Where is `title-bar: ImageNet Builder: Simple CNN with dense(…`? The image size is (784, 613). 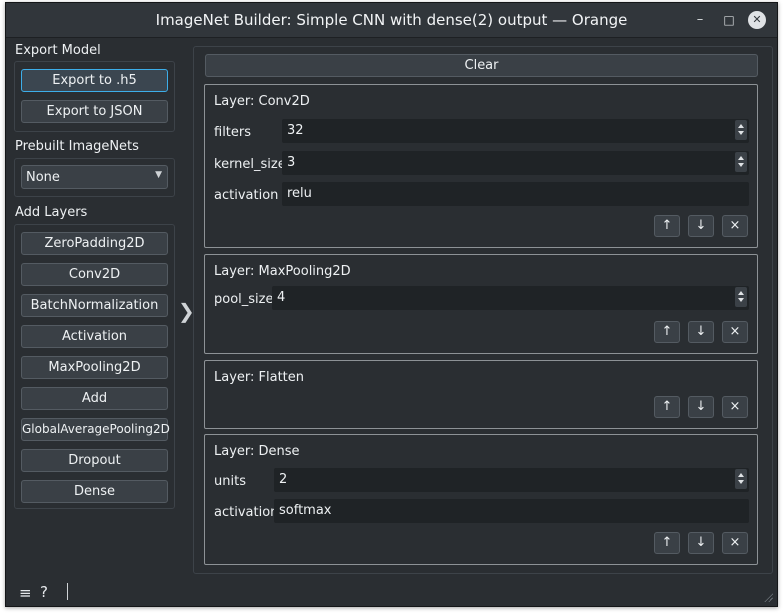 title-bar: ImageNet Builder: Simple CNN with dense(… is located at coordinates (391, 20).